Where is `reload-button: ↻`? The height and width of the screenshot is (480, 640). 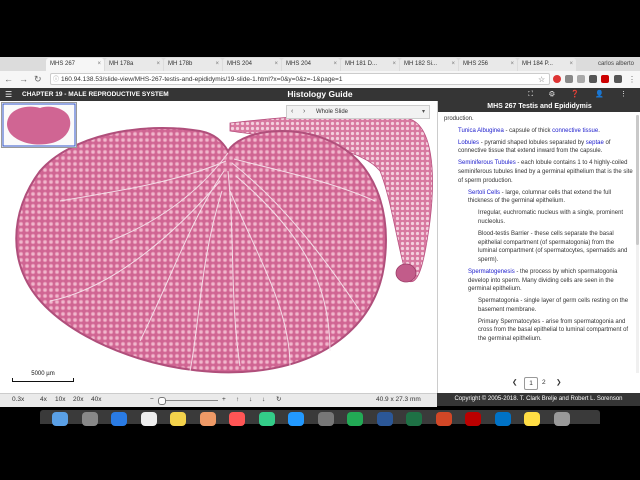
reload-button: ↻ is located at coordinates (38, 79).